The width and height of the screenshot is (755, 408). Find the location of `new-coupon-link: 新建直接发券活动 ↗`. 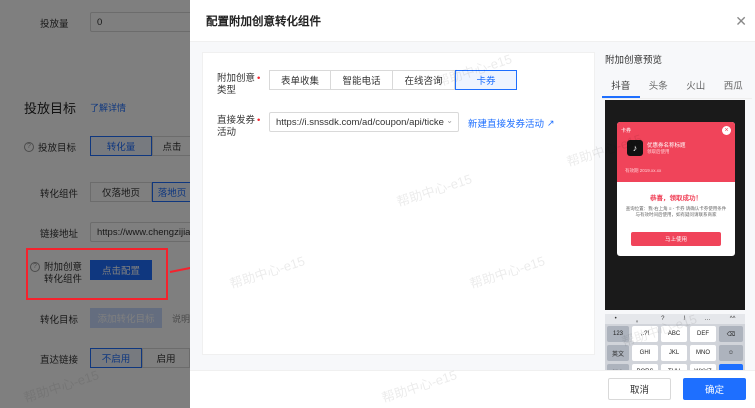

new-coupon-link: 新建直接发券活动 ↗ is located at coordinates (511, 123).